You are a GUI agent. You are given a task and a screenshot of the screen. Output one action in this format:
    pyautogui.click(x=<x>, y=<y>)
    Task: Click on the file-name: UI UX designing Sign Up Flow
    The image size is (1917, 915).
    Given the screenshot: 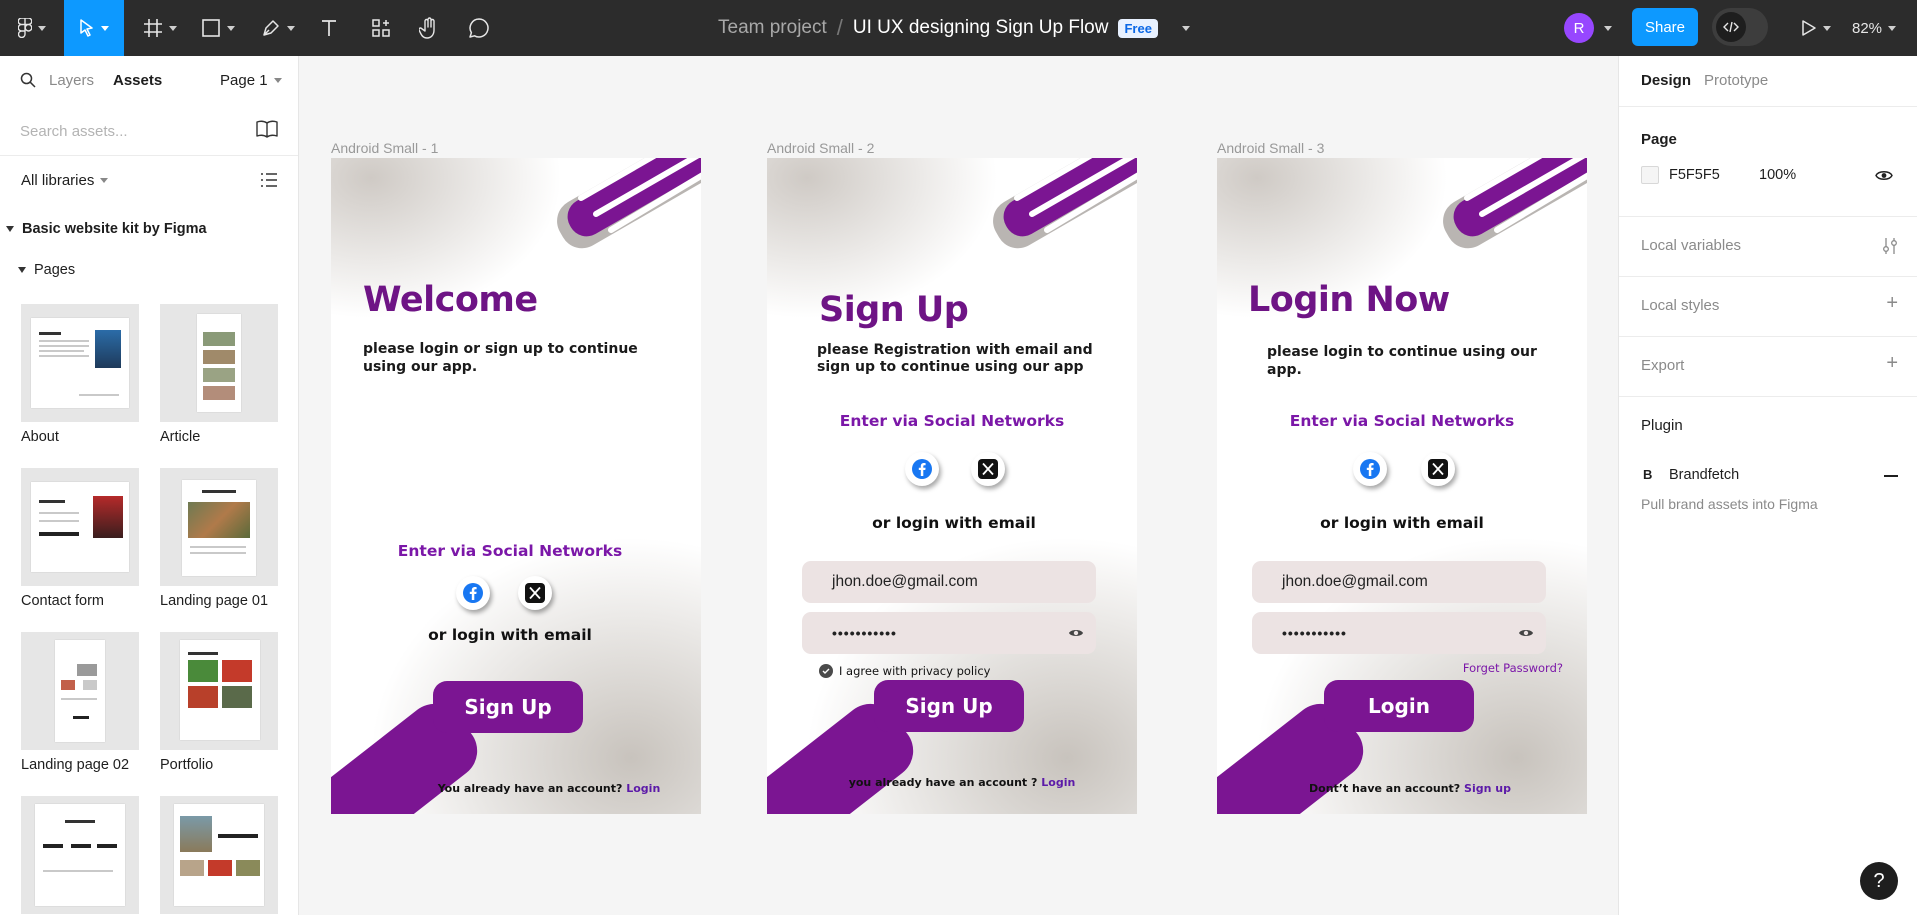 What is the action you would take?
    pyautogui.click(x=981, y=28)
    